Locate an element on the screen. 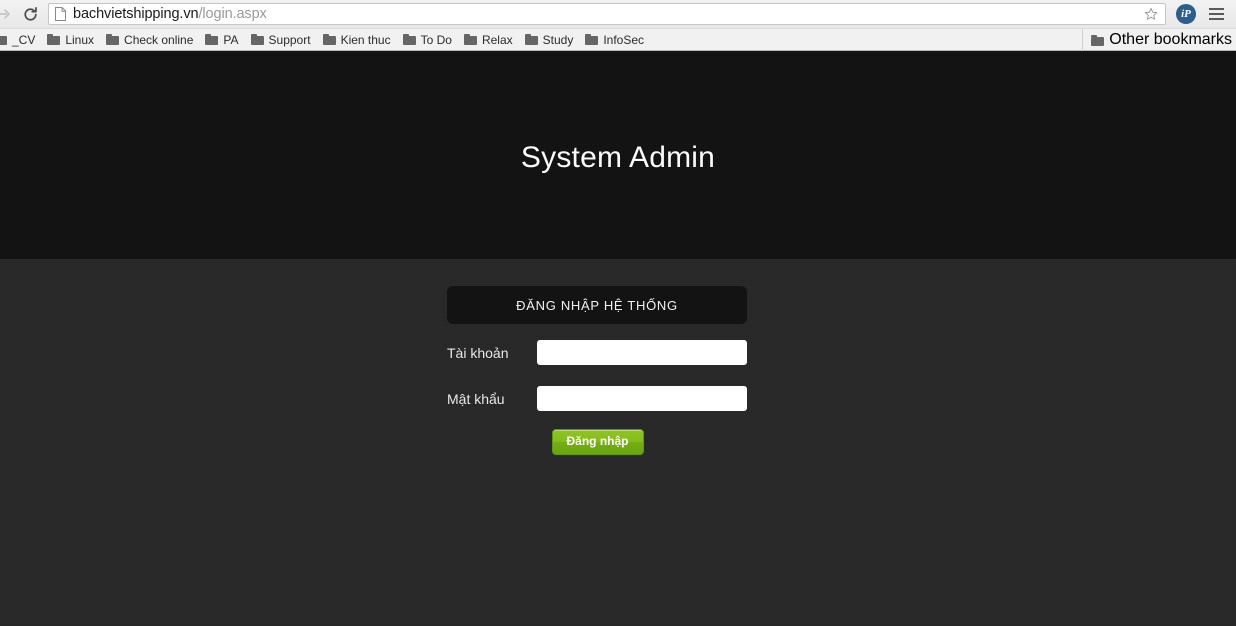 The image size is (1236, 626). address-bar: bachvietshipping.vn/login.aspx is located at coordinates (607, 14).